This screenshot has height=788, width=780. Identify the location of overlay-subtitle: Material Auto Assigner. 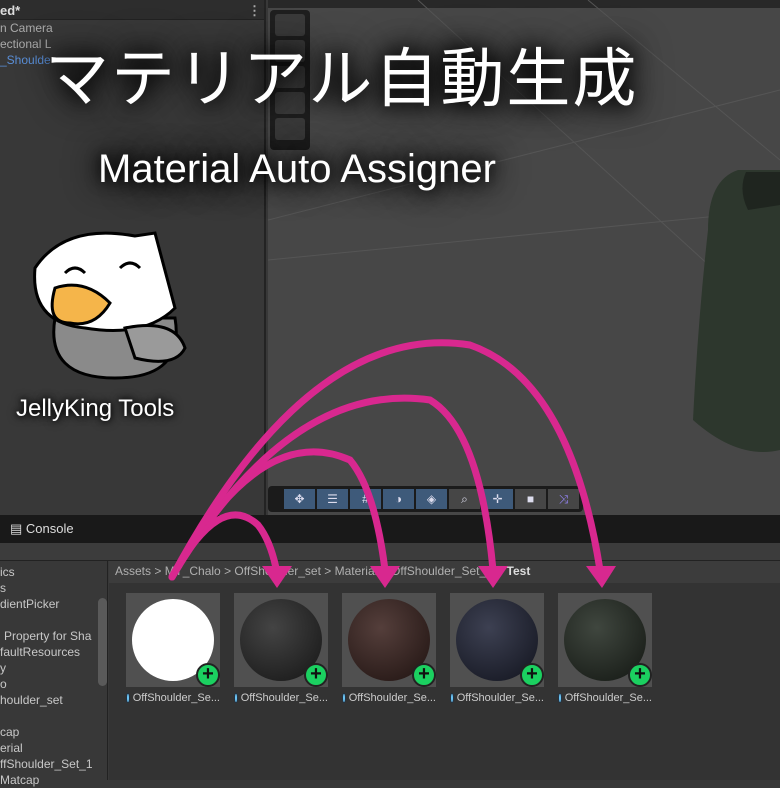
(297, 169).